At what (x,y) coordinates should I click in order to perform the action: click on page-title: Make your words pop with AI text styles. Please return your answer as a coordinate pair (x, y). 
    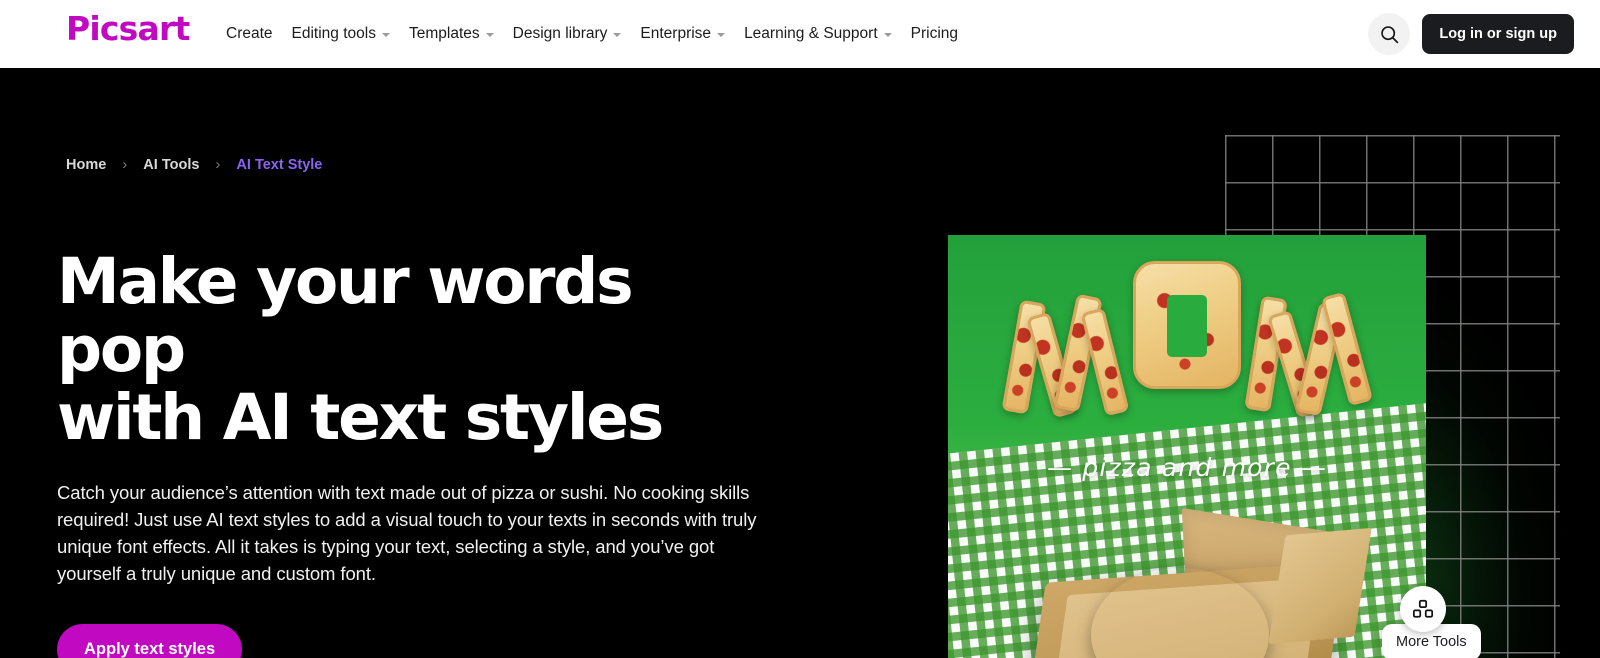
    Looking at the image, I should click on (360, 350).